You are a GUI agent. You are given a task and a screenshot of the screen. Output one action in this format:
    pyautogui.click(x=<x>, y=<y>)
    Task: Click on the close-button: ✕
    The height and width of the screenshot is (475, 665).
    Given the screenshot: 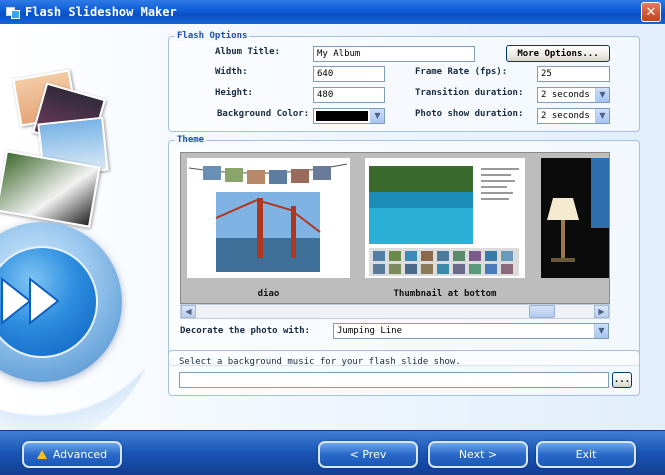 What is the action you would take?
    pyautogui.click(x=651, y=12)
    